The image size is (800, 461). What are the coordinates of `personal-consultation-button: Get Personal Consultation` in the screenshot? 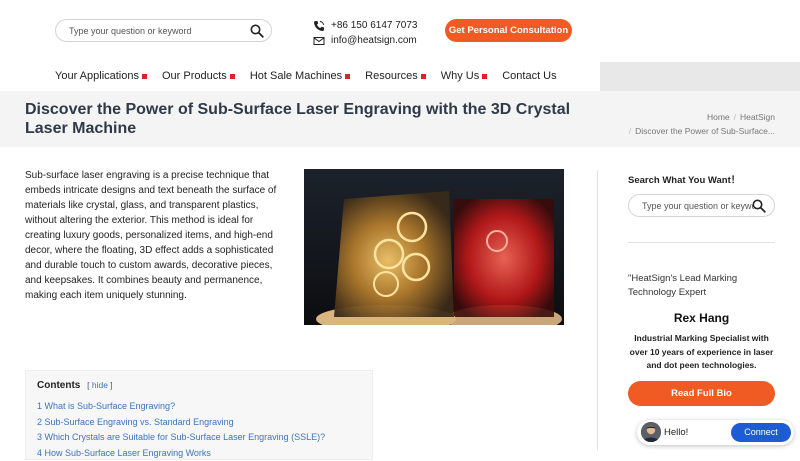 It's located at (508, 30).